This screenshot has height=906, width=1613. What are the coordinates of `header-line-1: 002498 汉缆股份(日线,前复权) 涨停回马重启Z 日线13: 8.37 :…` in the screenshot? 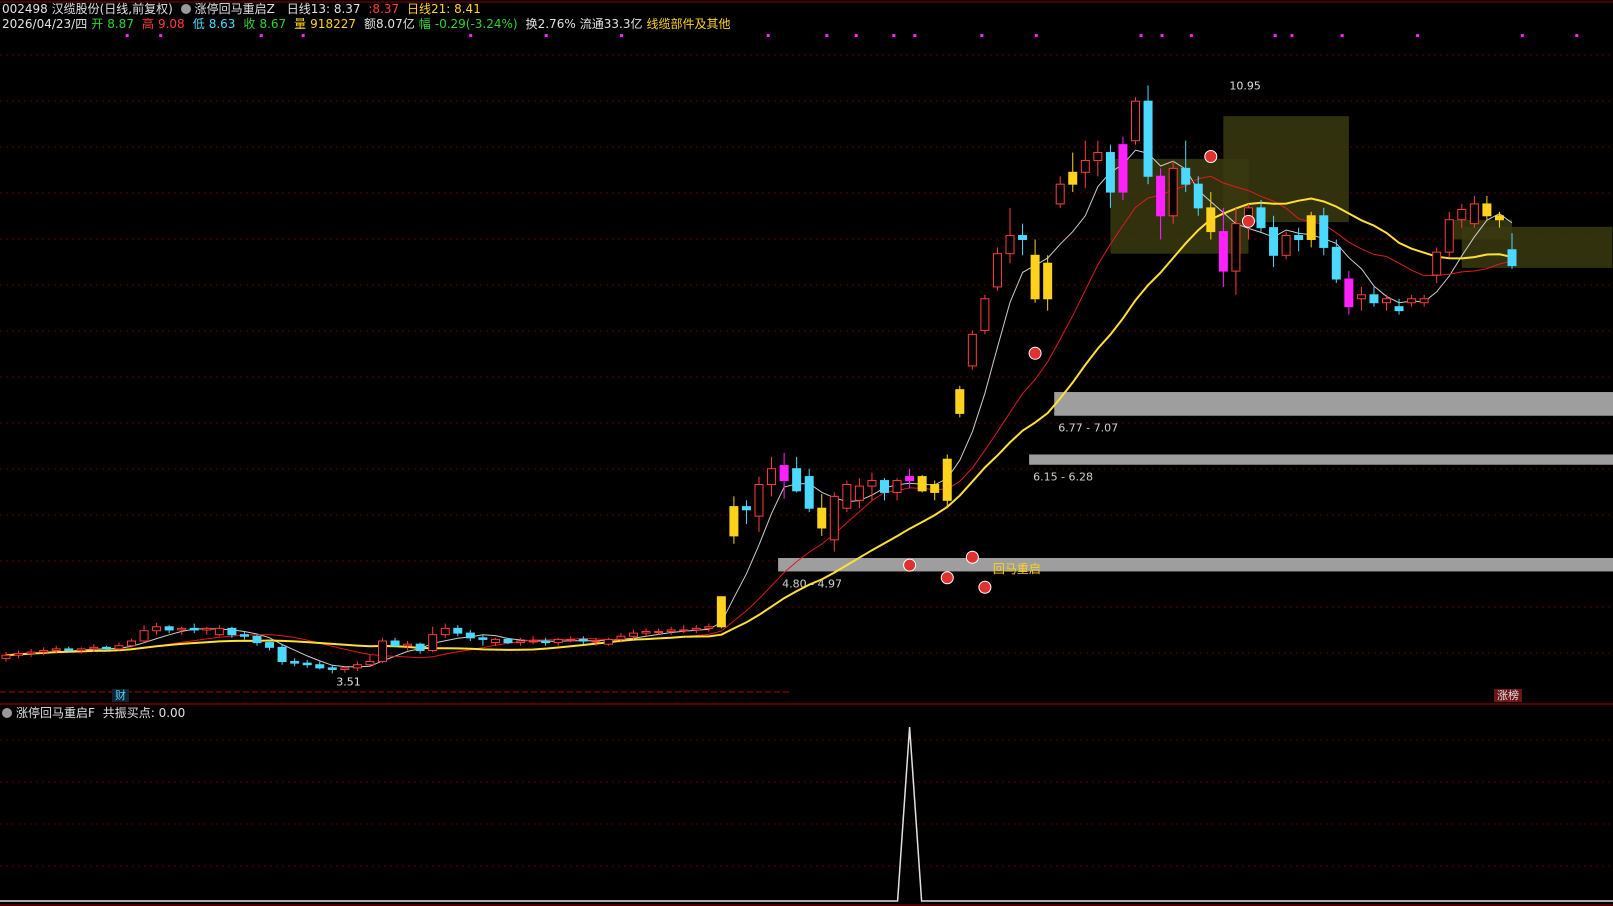 It's located at (243, 9).